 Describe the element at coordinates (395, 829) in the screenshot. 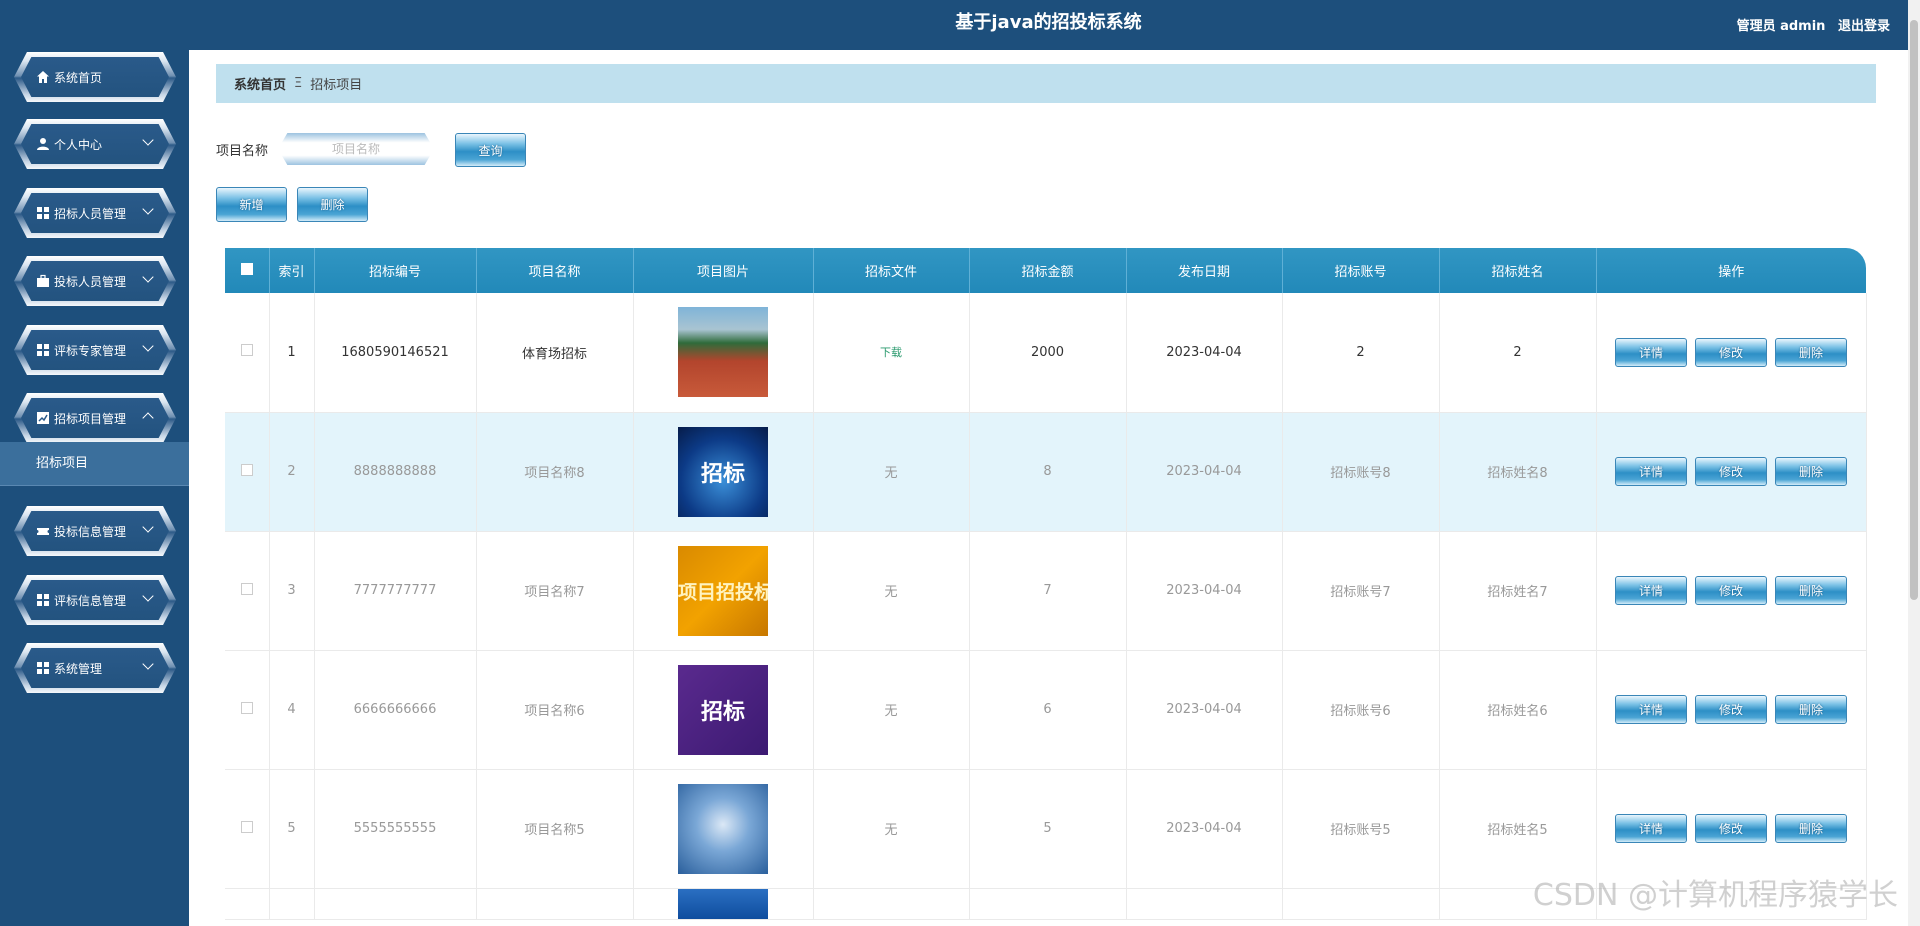

I see `cell-code: 5555555555` at that location.